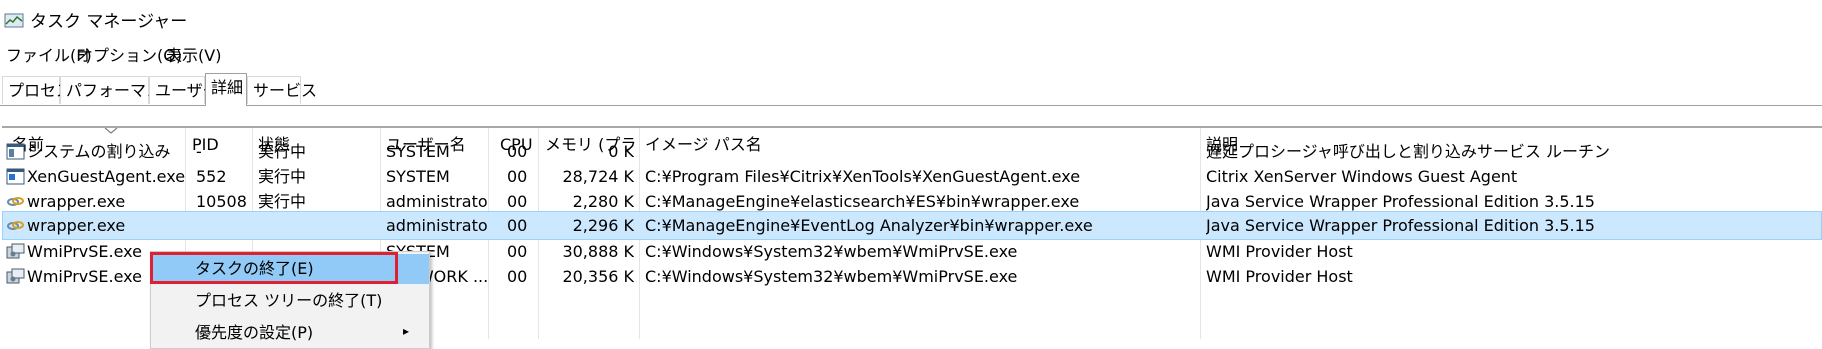  What do you see at coordinates (109, 22) in the screenshot?
I see `window-title: タスク マネージャー` at bounding box center [109, 22].